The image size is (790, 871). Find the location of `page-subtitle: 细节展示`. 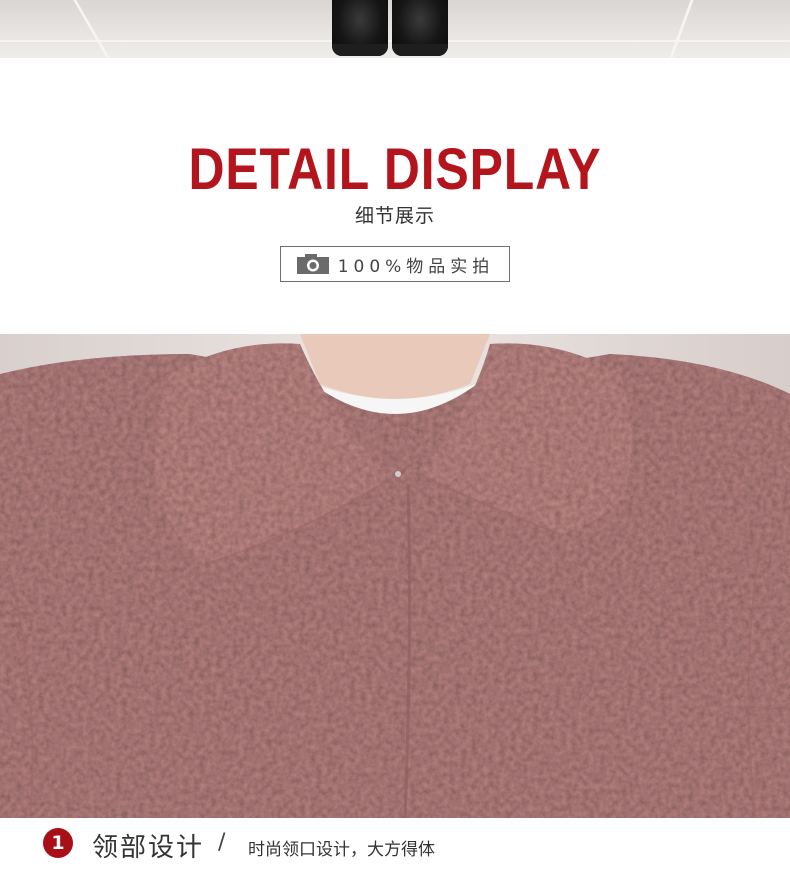

page-subtitle: 细节展示 is located at coordinates (394, 216).